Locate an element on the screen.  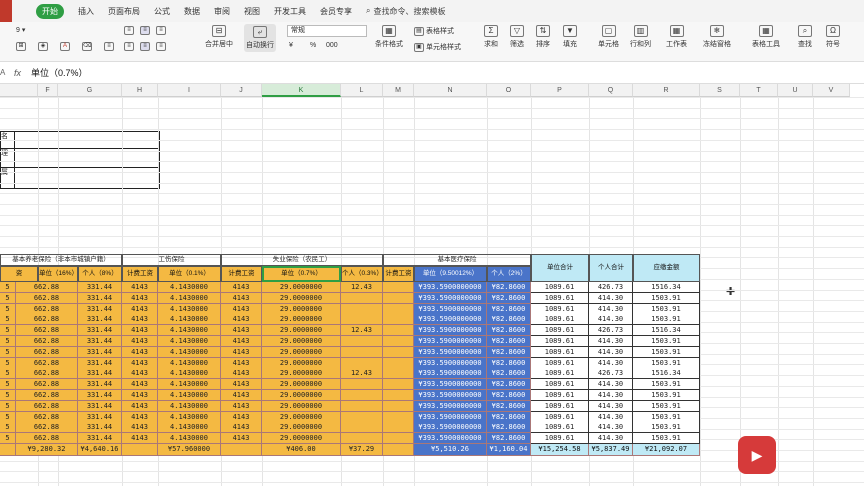
find-button: ⌕ 查找 is located at coordinates (805, 37).